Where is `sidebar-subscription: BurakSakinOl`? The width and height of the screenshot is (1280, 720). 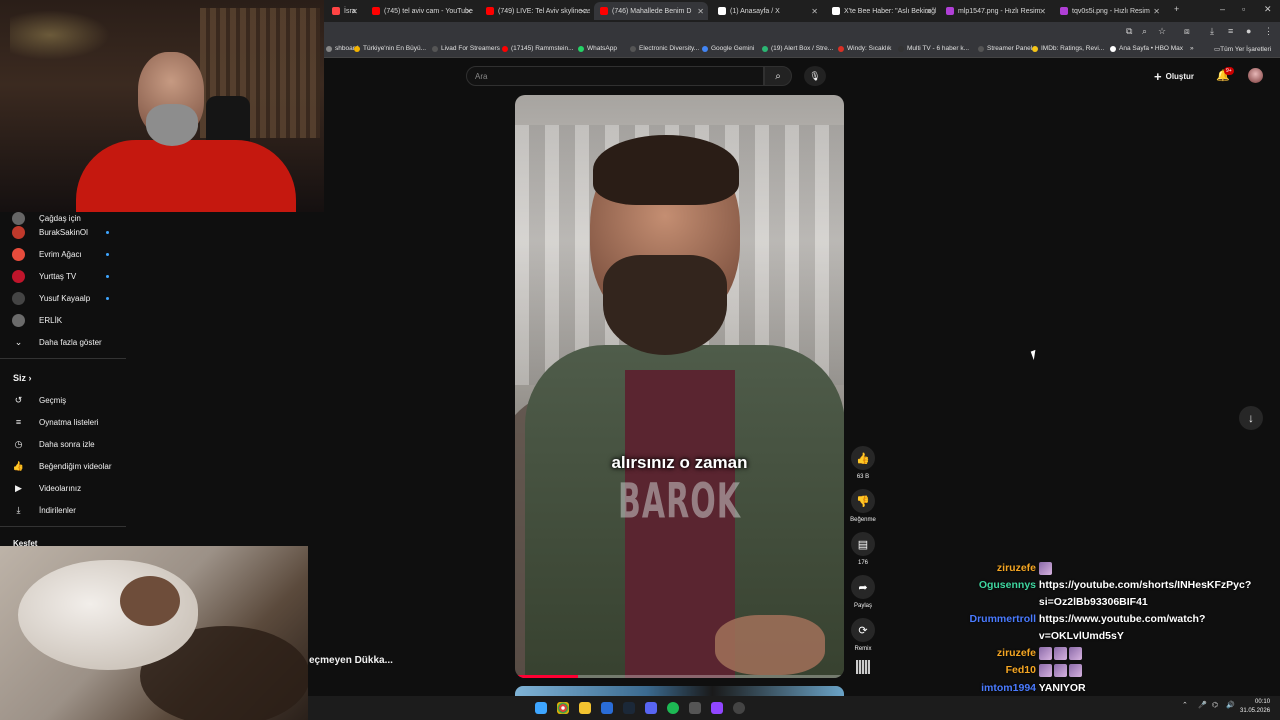
sidebar-subscription: BurakSakinOl is located at coordinates (63, 232).